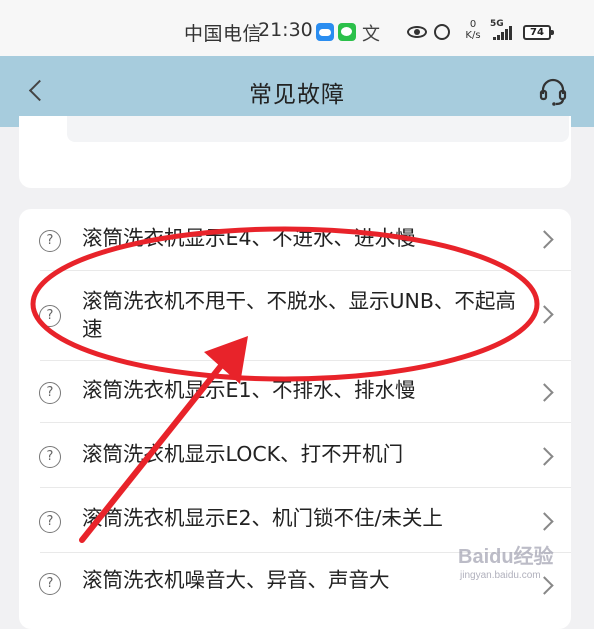 The image size is (594, 629). What do you see at coordinates (442, 32) in the screenshot?
I see `alarm-icon` at bounding box center [442, 32].